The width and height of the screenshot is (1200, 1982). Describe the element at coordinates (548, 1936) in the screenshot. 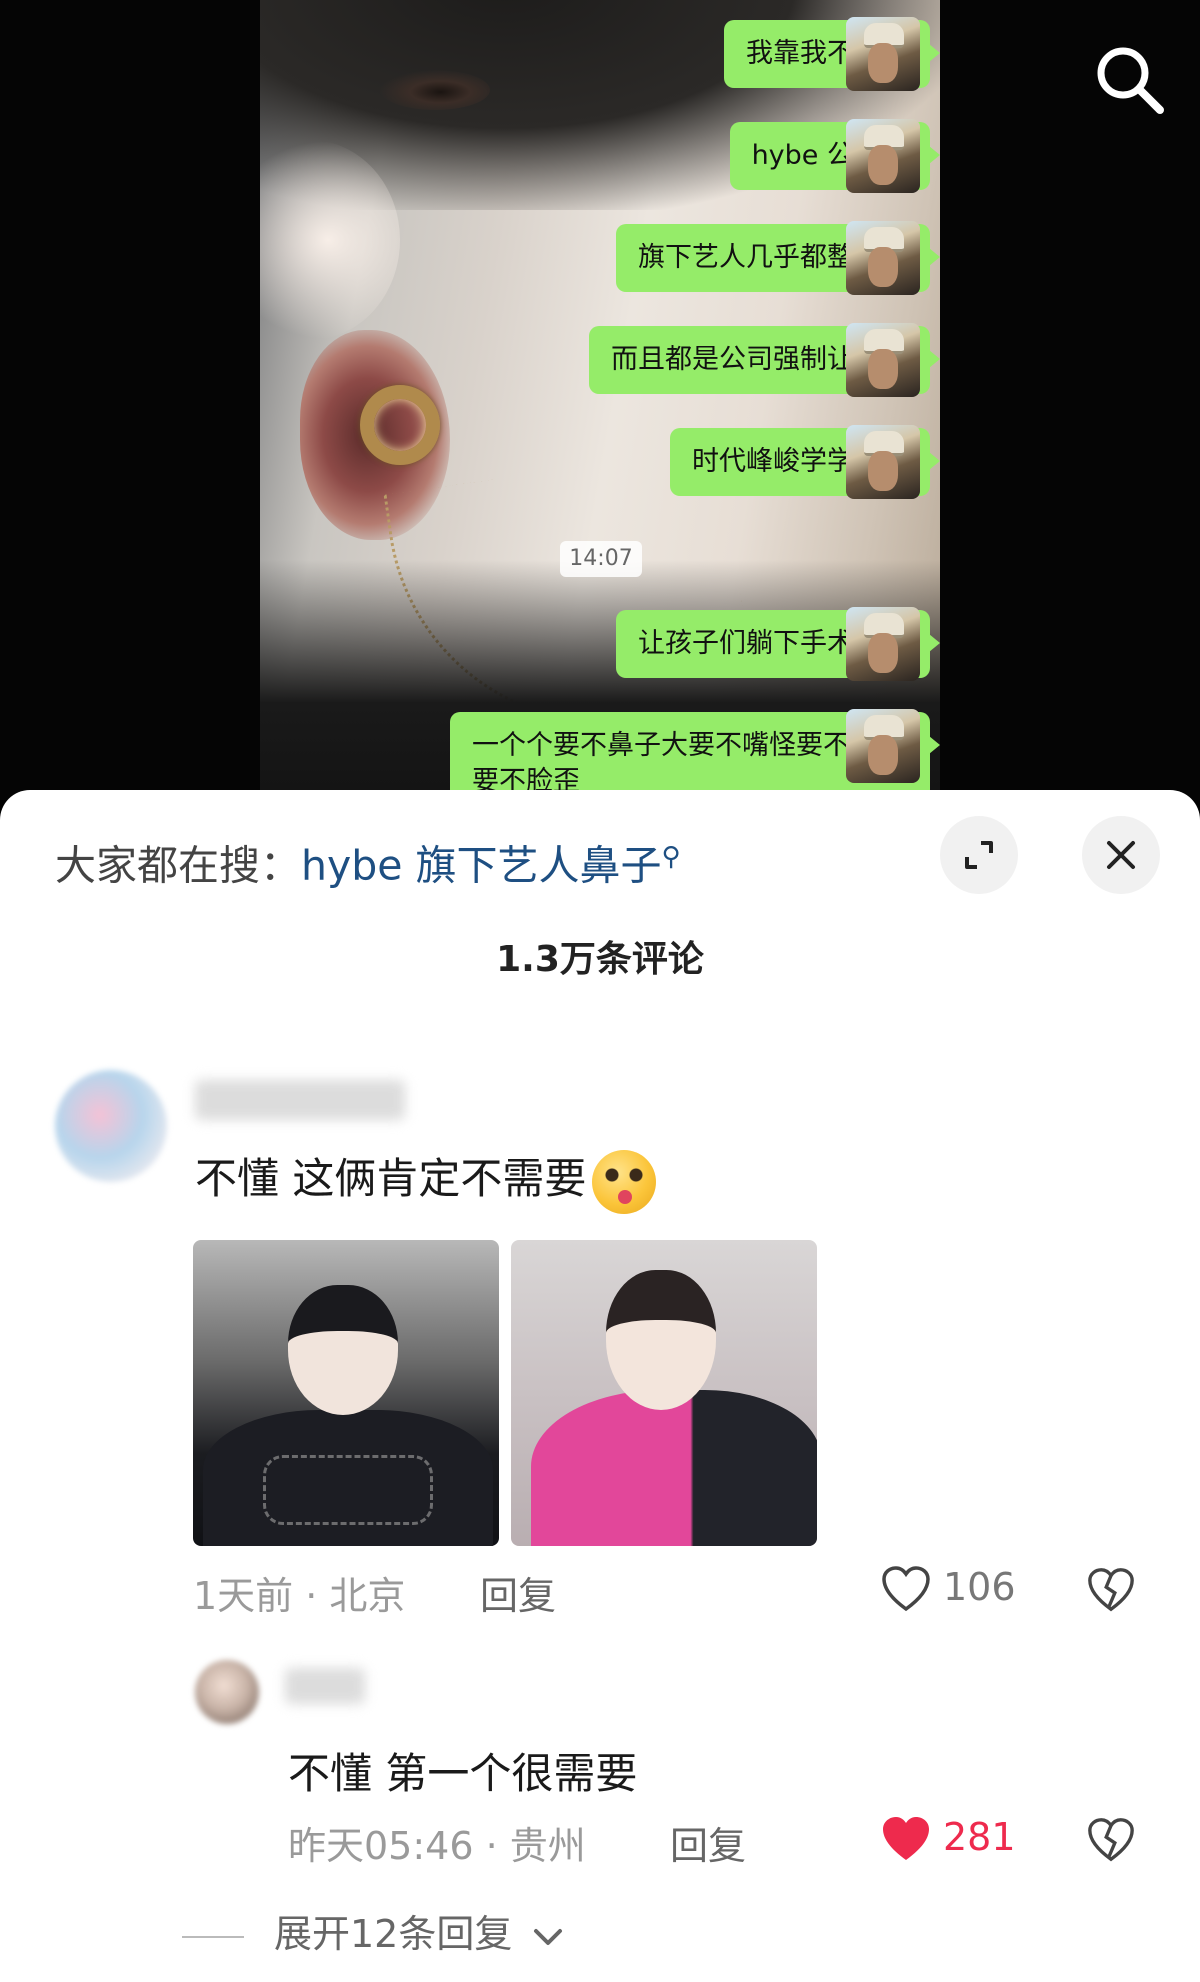

I see `chevron-down-icon` at that location.